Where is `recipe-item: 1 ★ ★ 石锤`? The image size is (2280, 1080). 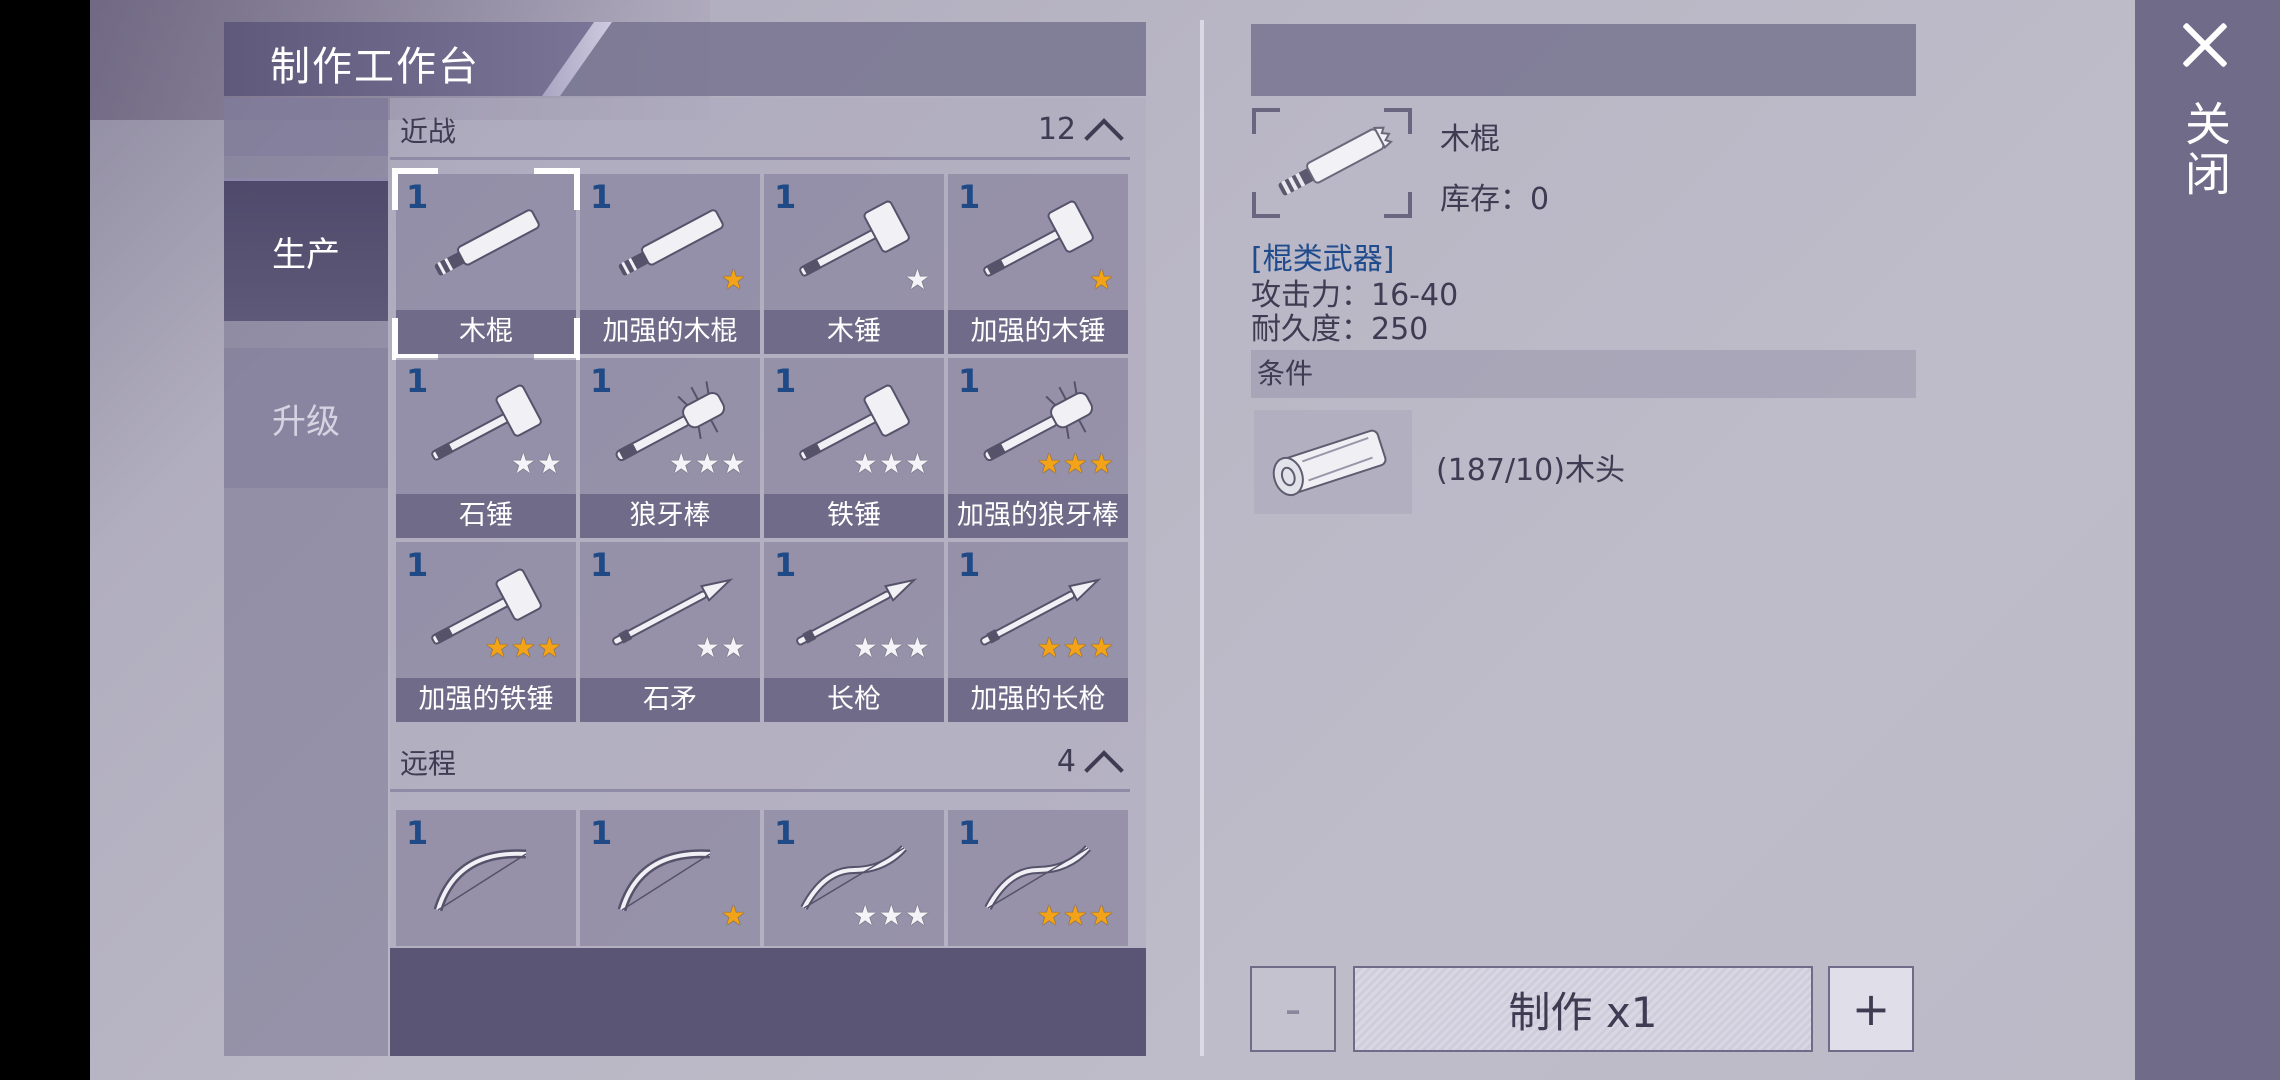
recipe-item: 1 ★ ★ 石锤 is located at coordinates (486, 448).